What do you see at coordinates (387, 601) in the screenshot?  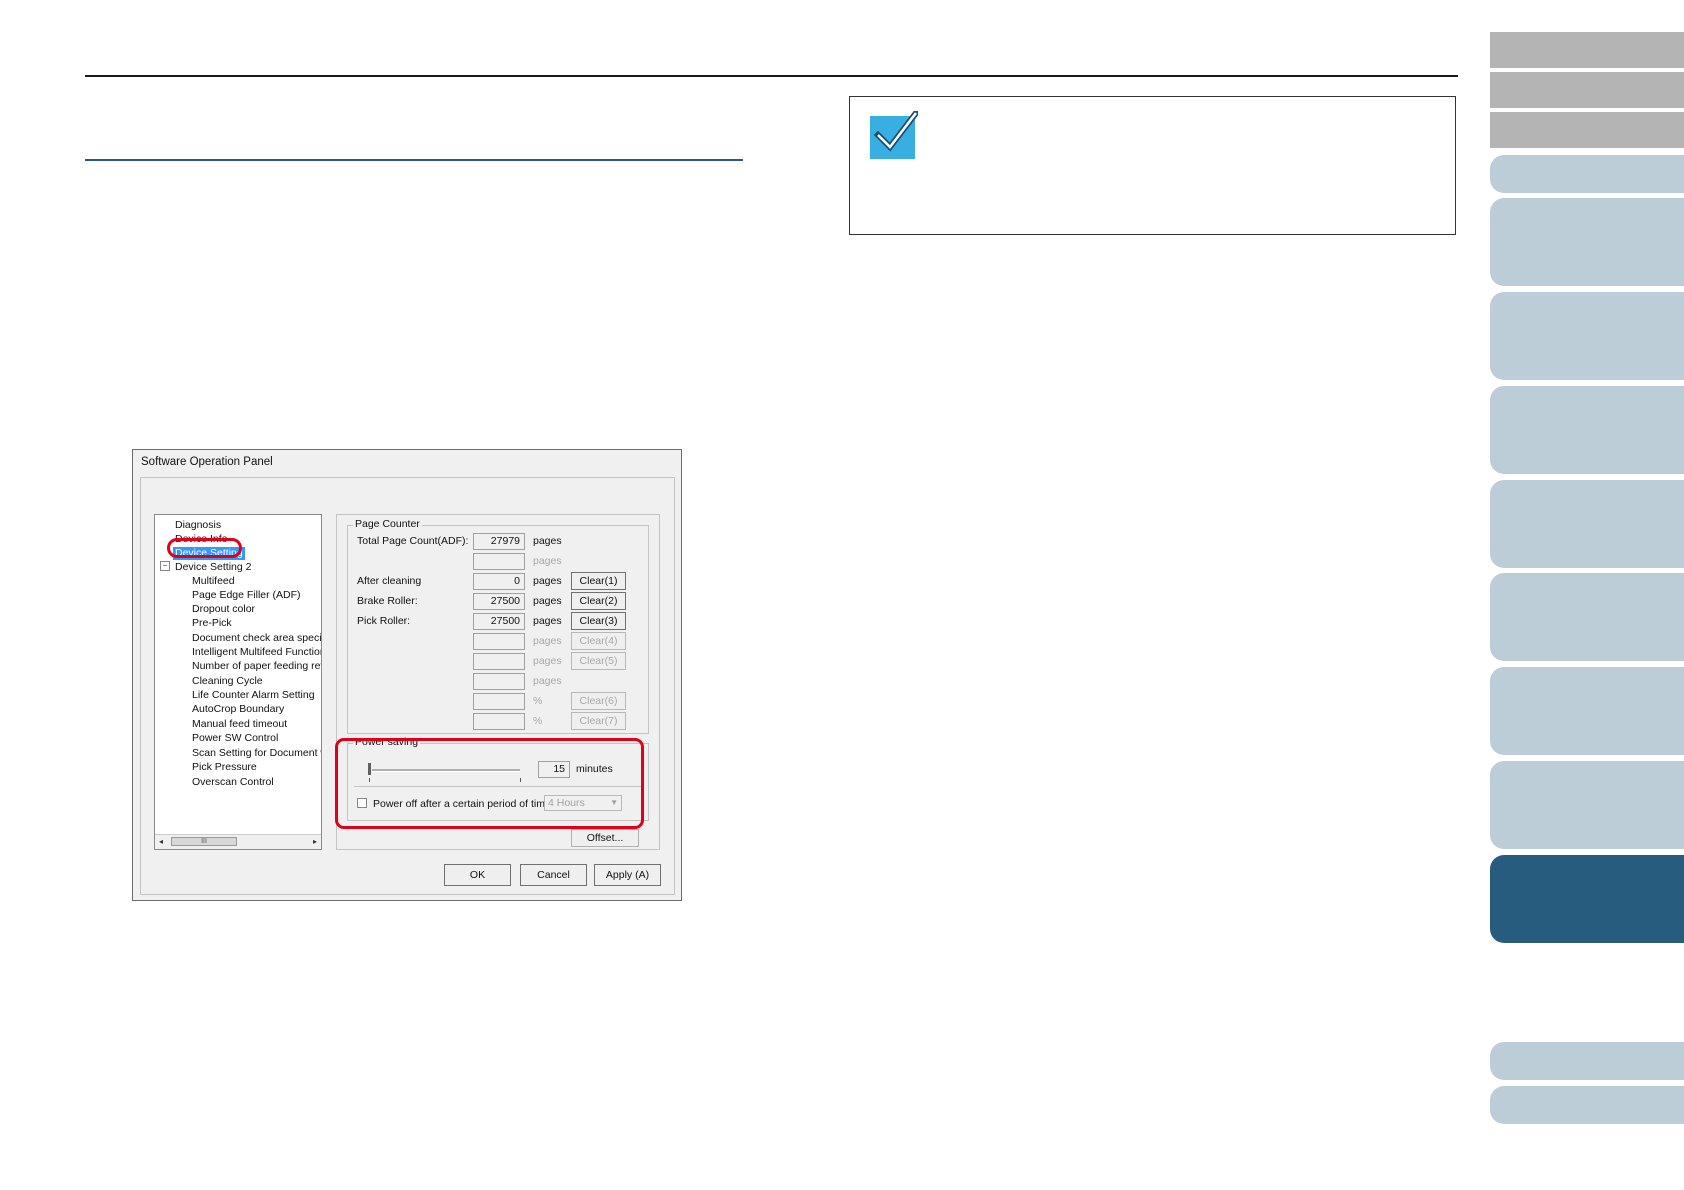 I see `brake-roller-label: Brake Roller:` at bounding box center [387, 601].